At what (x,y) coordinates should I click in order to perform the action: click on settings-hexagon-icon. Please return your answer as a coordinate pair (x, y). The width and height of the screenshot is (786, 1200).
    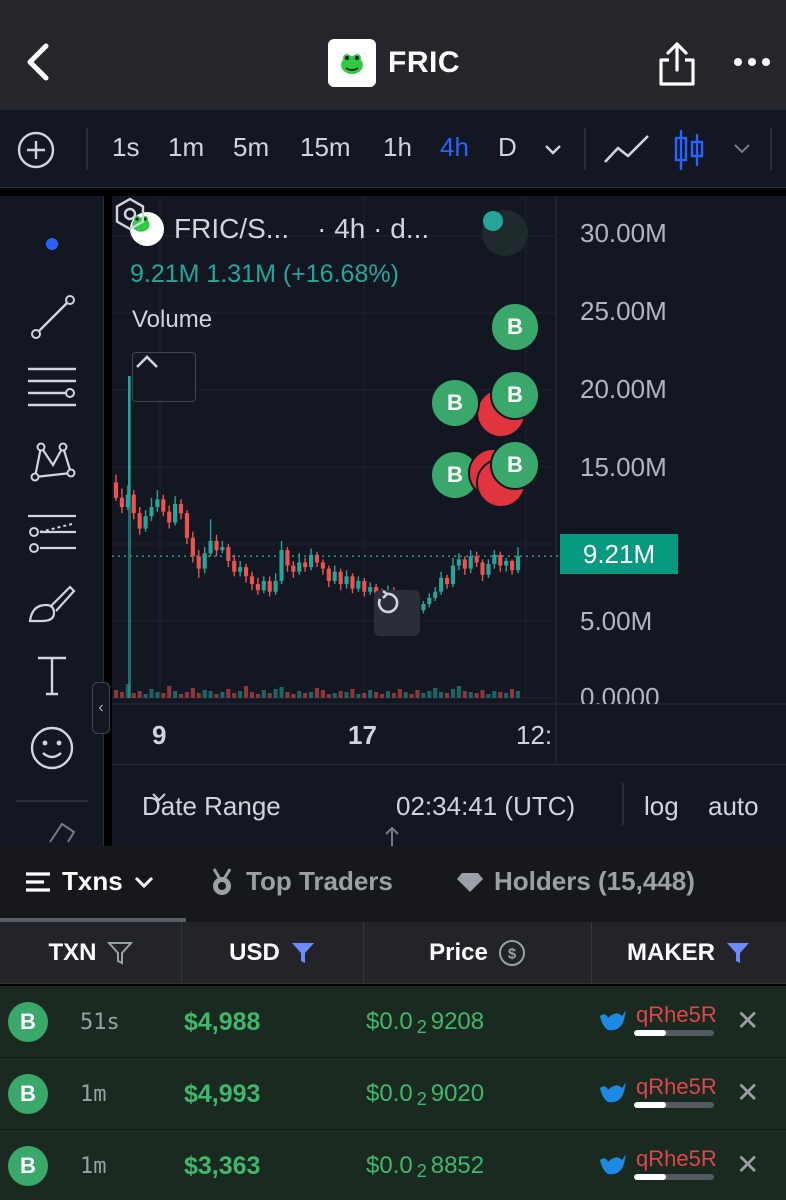
    Looking at the image, I should click on (130, 214).